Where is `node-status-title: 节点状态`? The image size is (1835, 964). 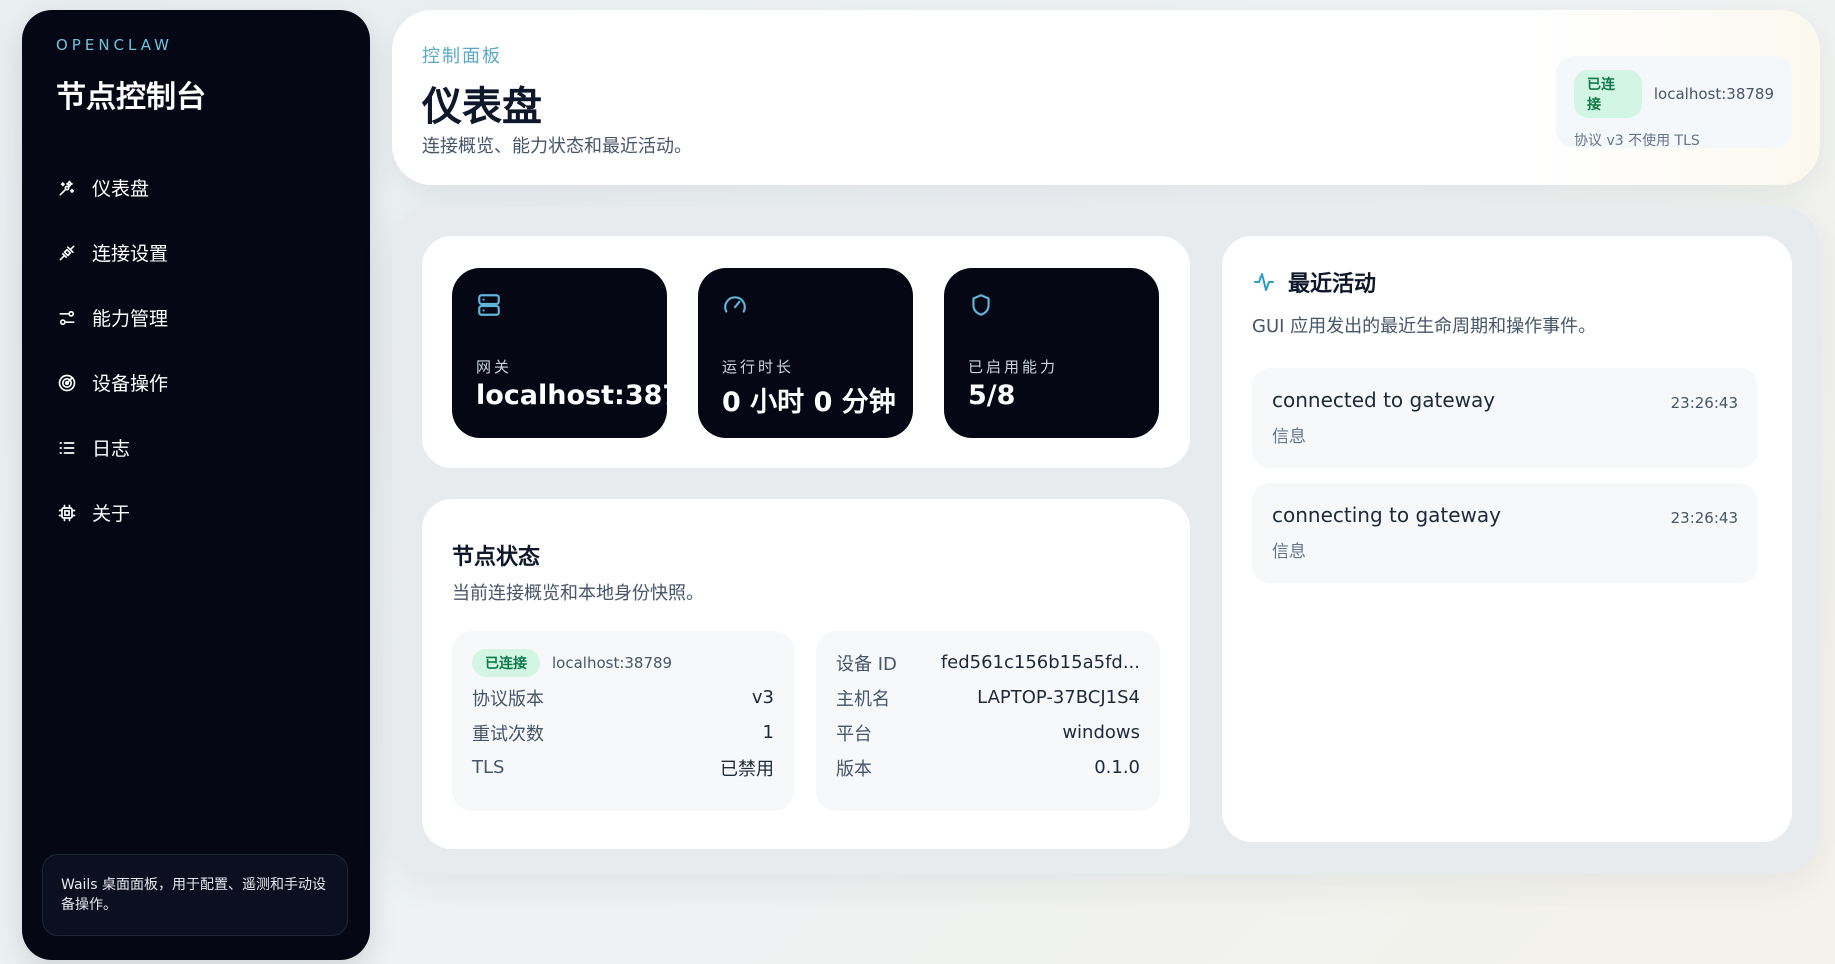 node-status-title: 节点状态 is located at coordinates (496, 557).